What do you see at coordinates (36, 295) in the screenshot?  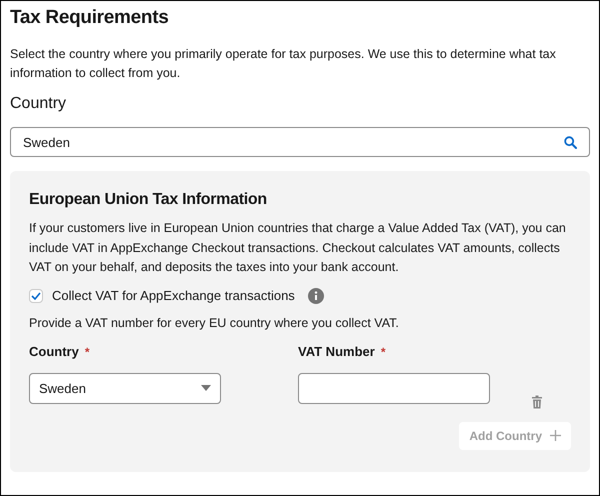 I see `collect-vat-checkbox` at bounding box center [36, 295].